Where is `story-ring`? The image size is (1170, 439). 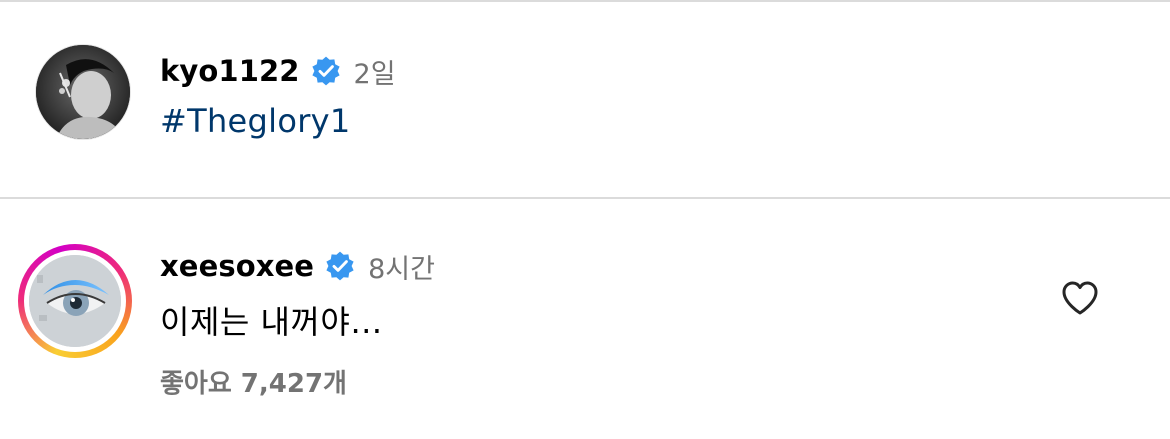 story-ring is located at coordinates (75, 301).